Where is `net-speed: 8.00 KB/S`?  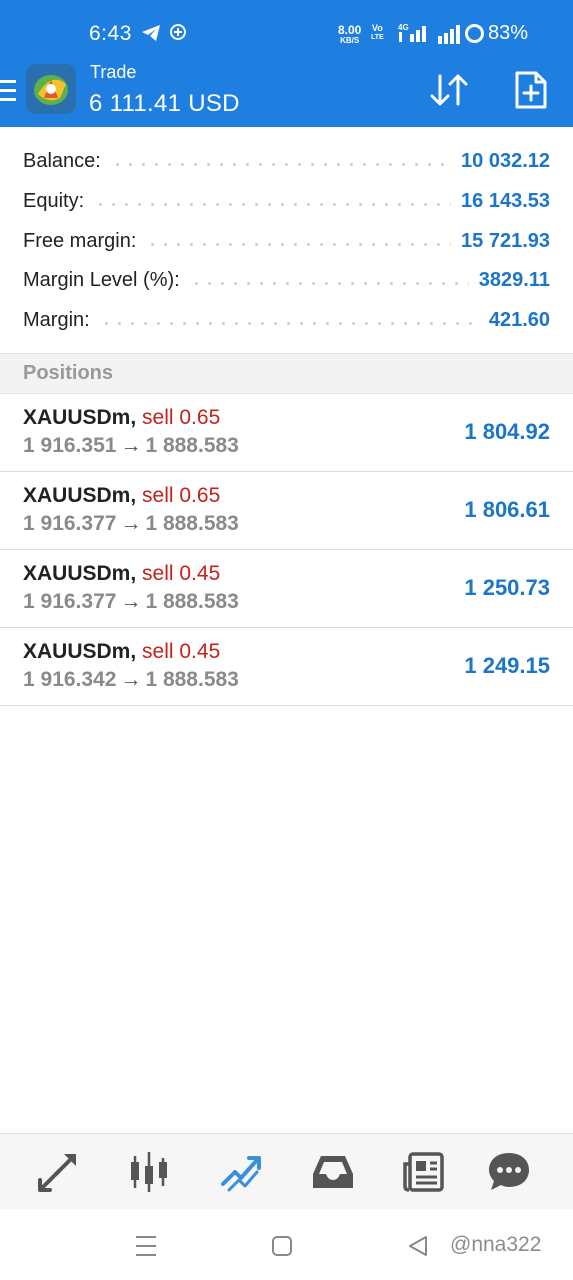
net-speed: 8.00 KB/S is located at coordinates (349, 35).